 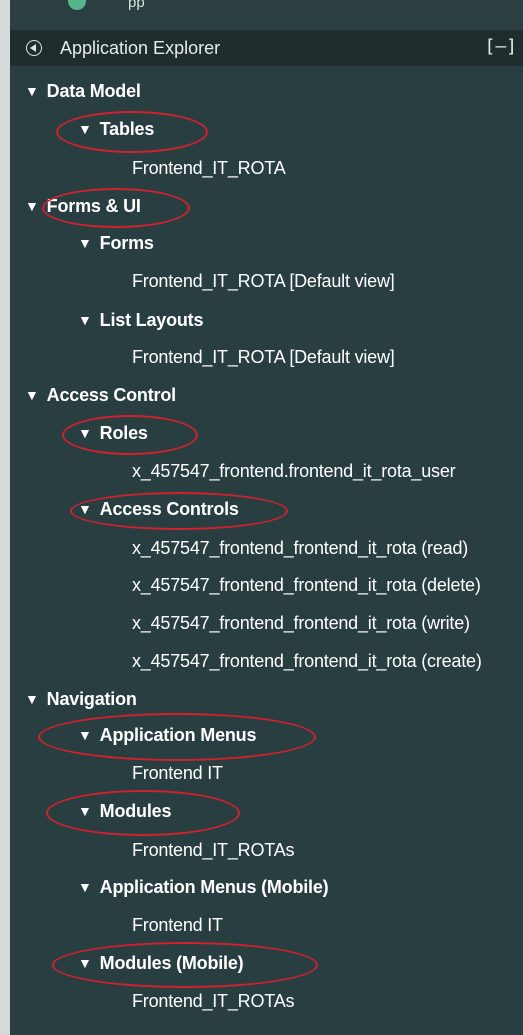 I want to click on tree-node-forms-ui: ▼ Forms & UI, so click(x=83, y=206).